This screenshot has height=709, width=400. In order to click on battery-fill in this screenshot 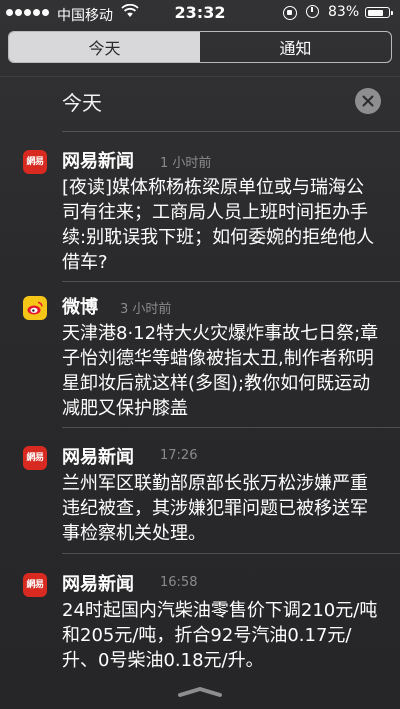, I will do `click(375, 12)`.